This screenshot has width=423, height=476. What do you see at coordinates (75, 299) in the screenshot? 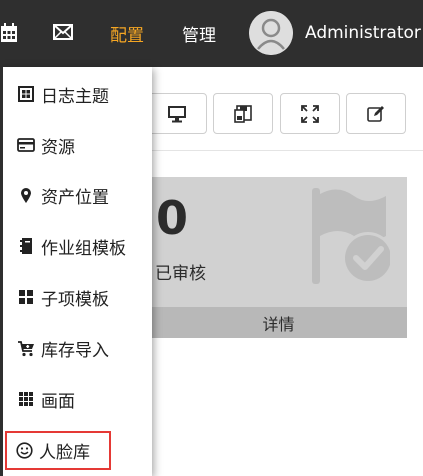
I see `menu-item-label: 子项模板` at bounding box center [75, 299].